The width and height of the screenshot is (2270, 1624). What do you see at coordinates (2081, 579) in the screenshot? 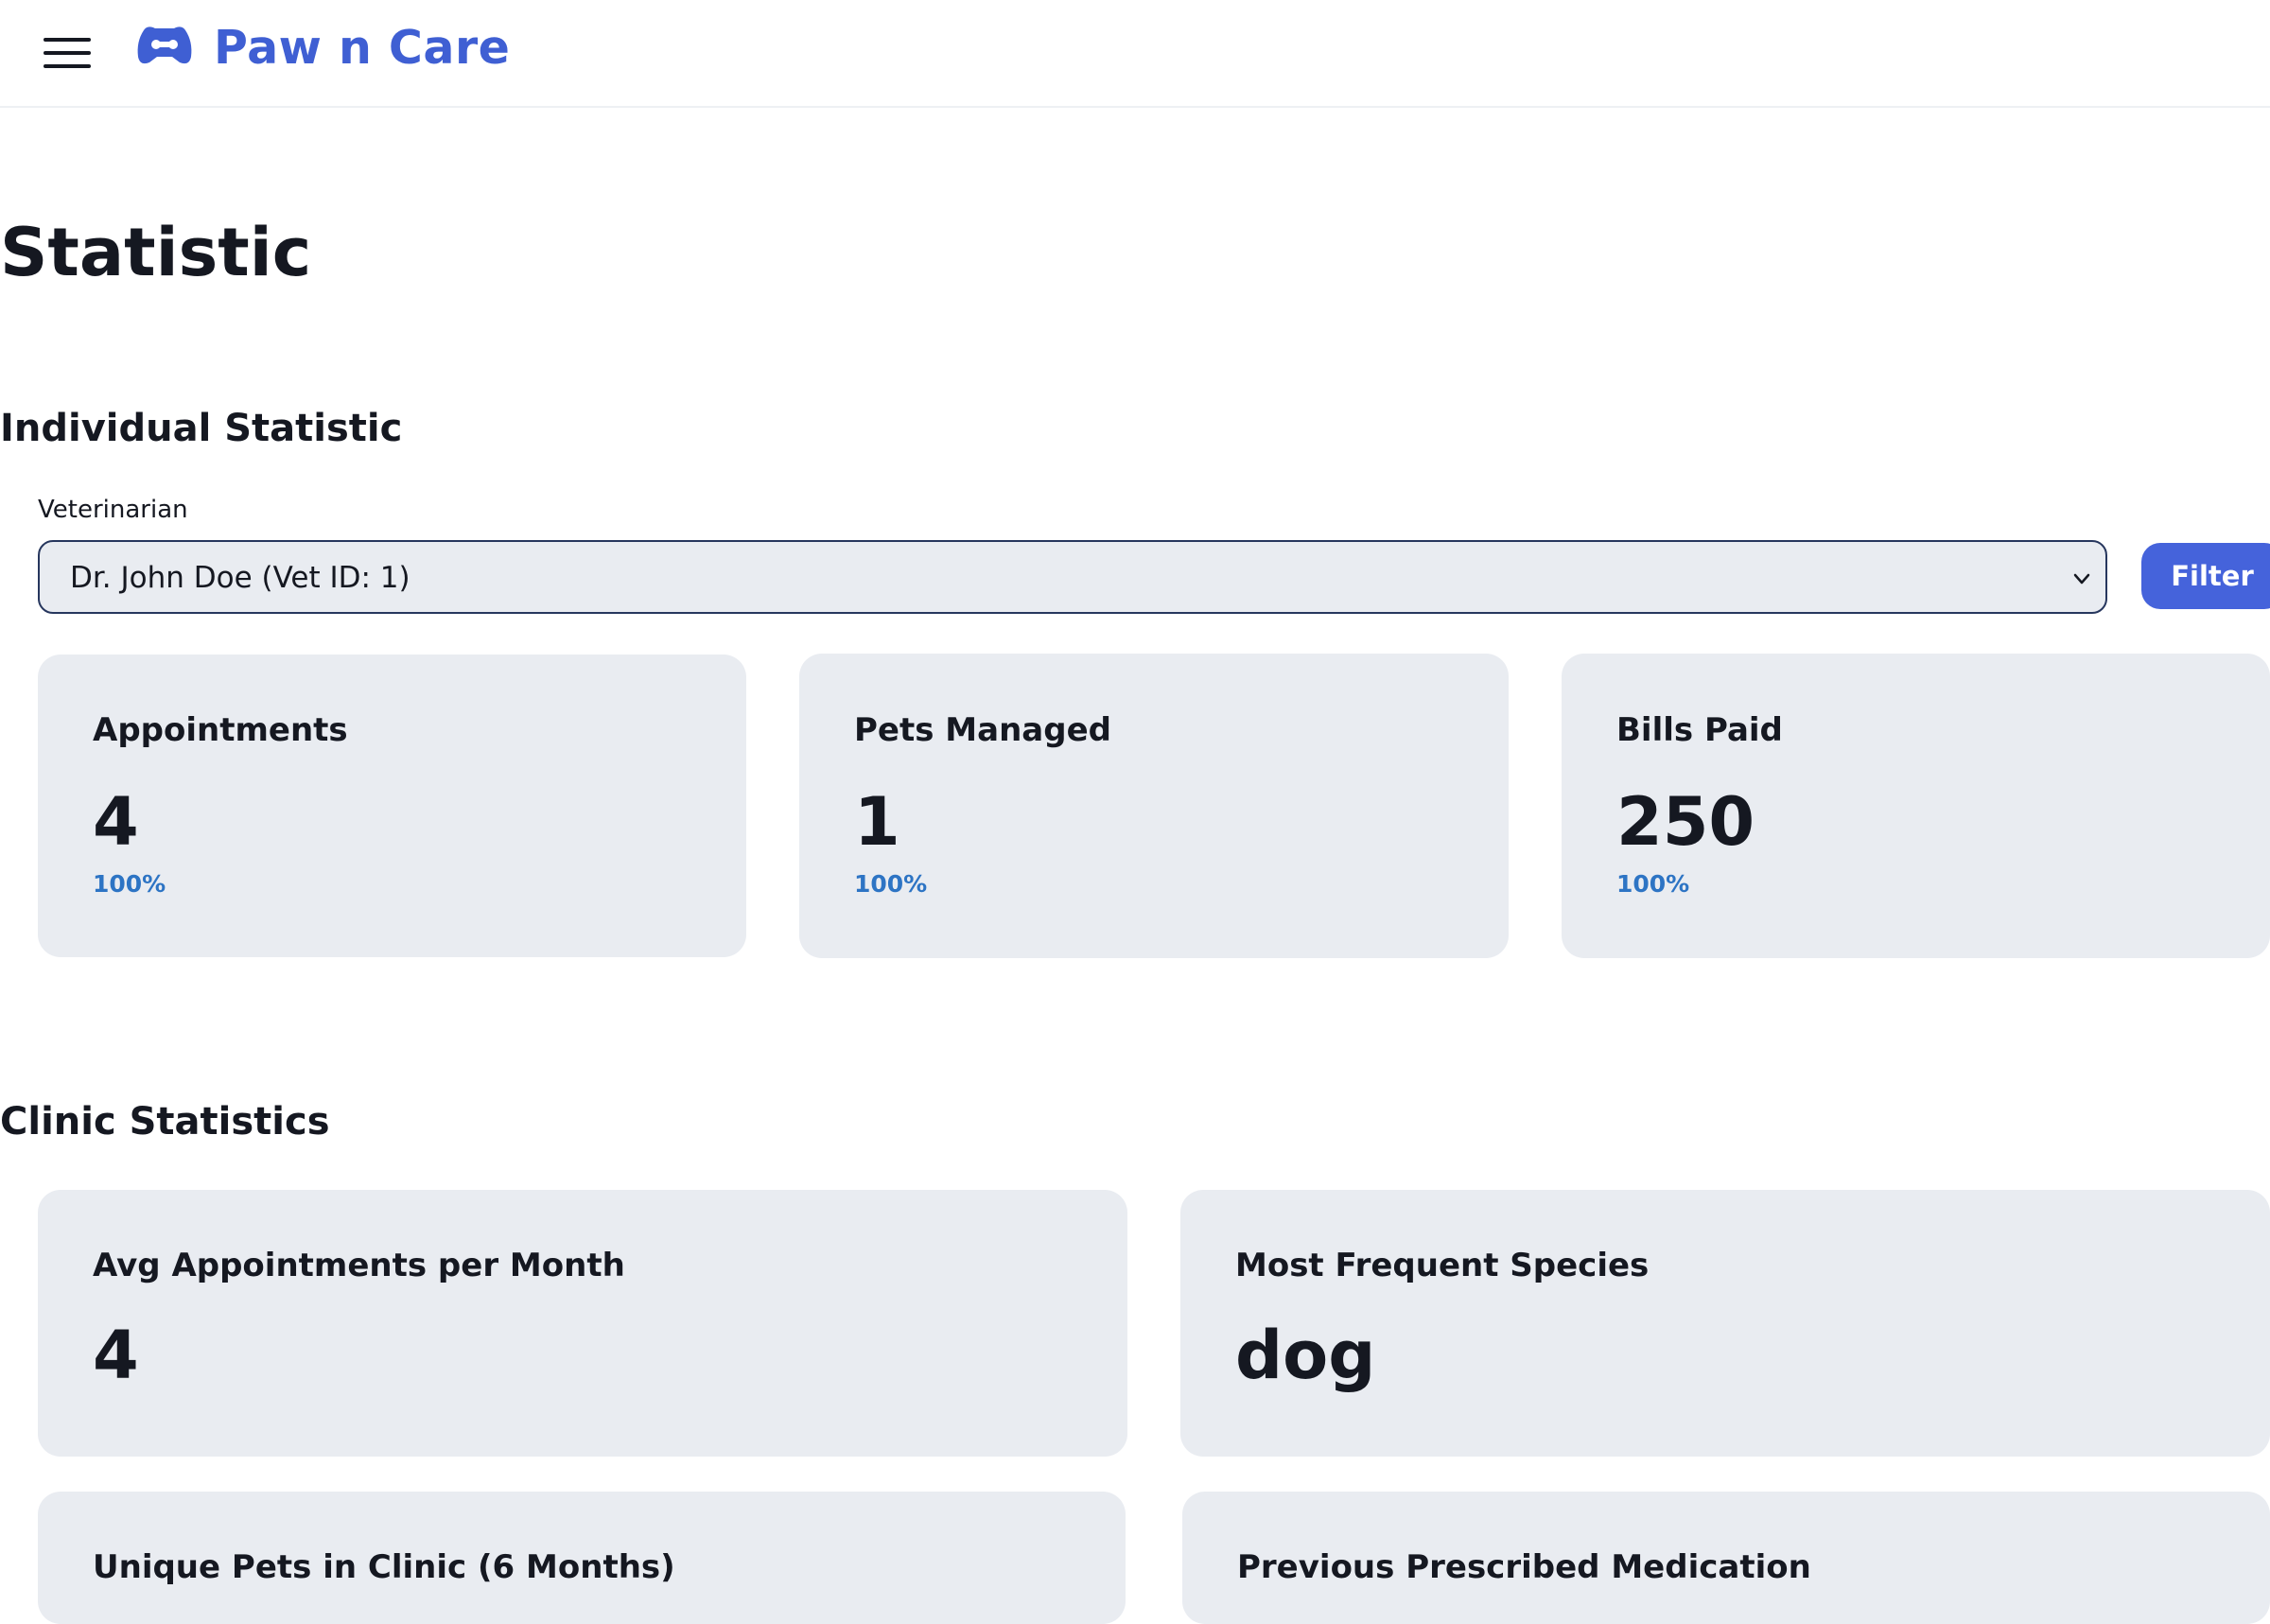
I see `chevron-down-icon` at bounding box center [2081, 579].